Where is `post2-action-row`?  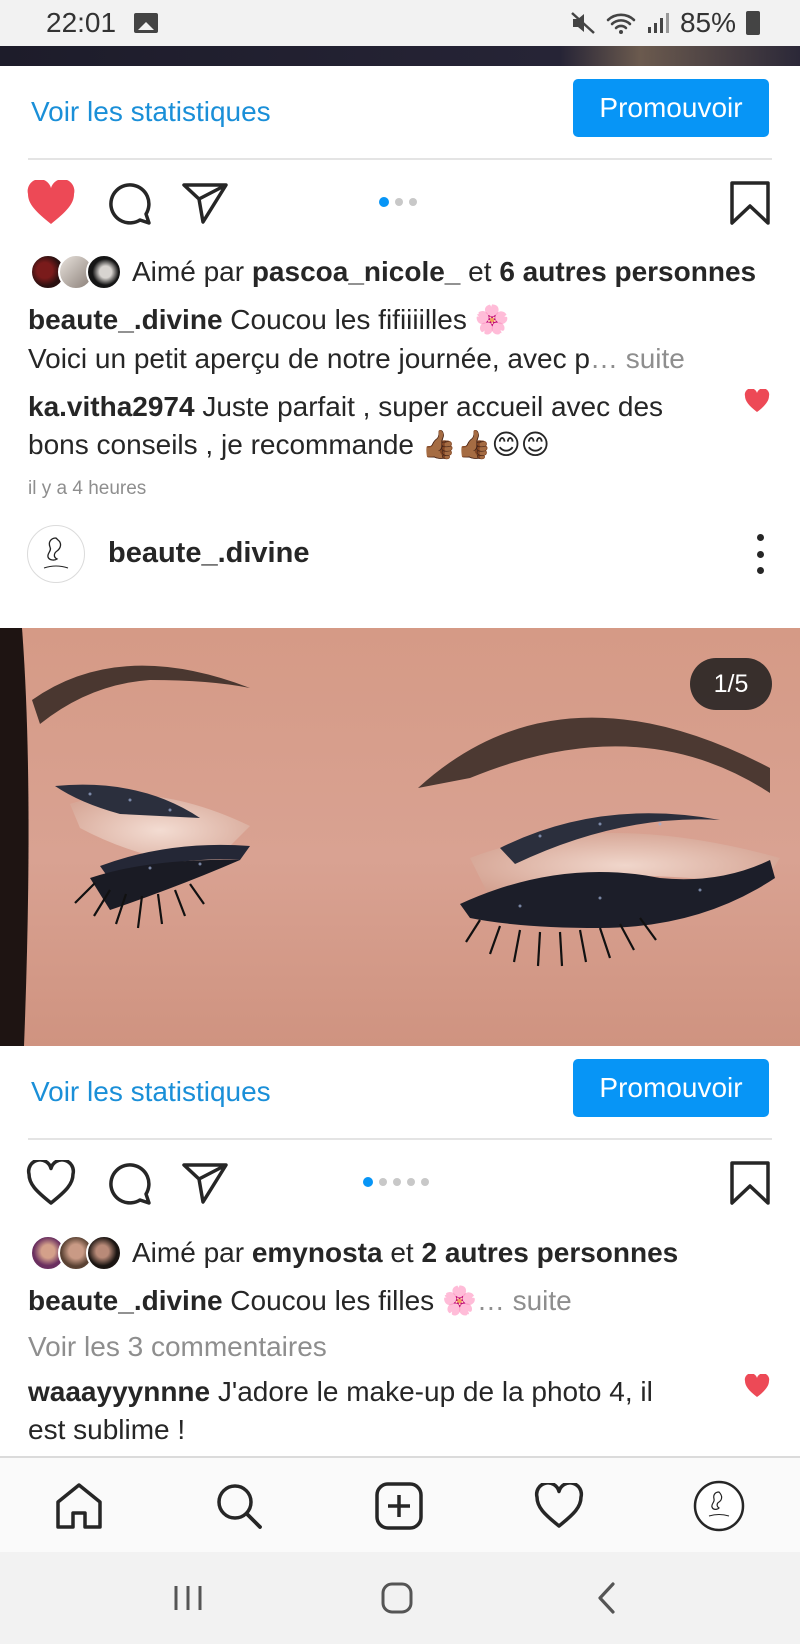
post2-action-row is located at coordinates (400, 1184).